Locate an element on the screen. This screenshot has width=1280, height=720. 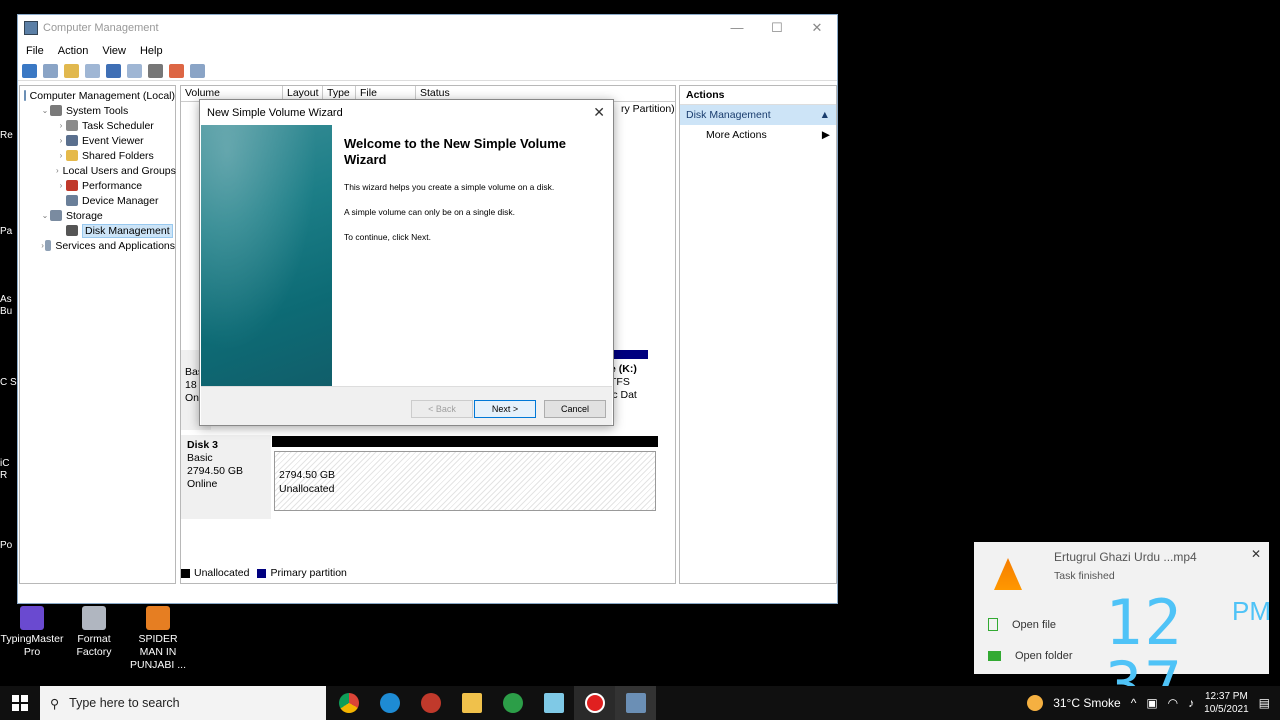
cancel-button: Cancel is located at coordinates (575, 409).